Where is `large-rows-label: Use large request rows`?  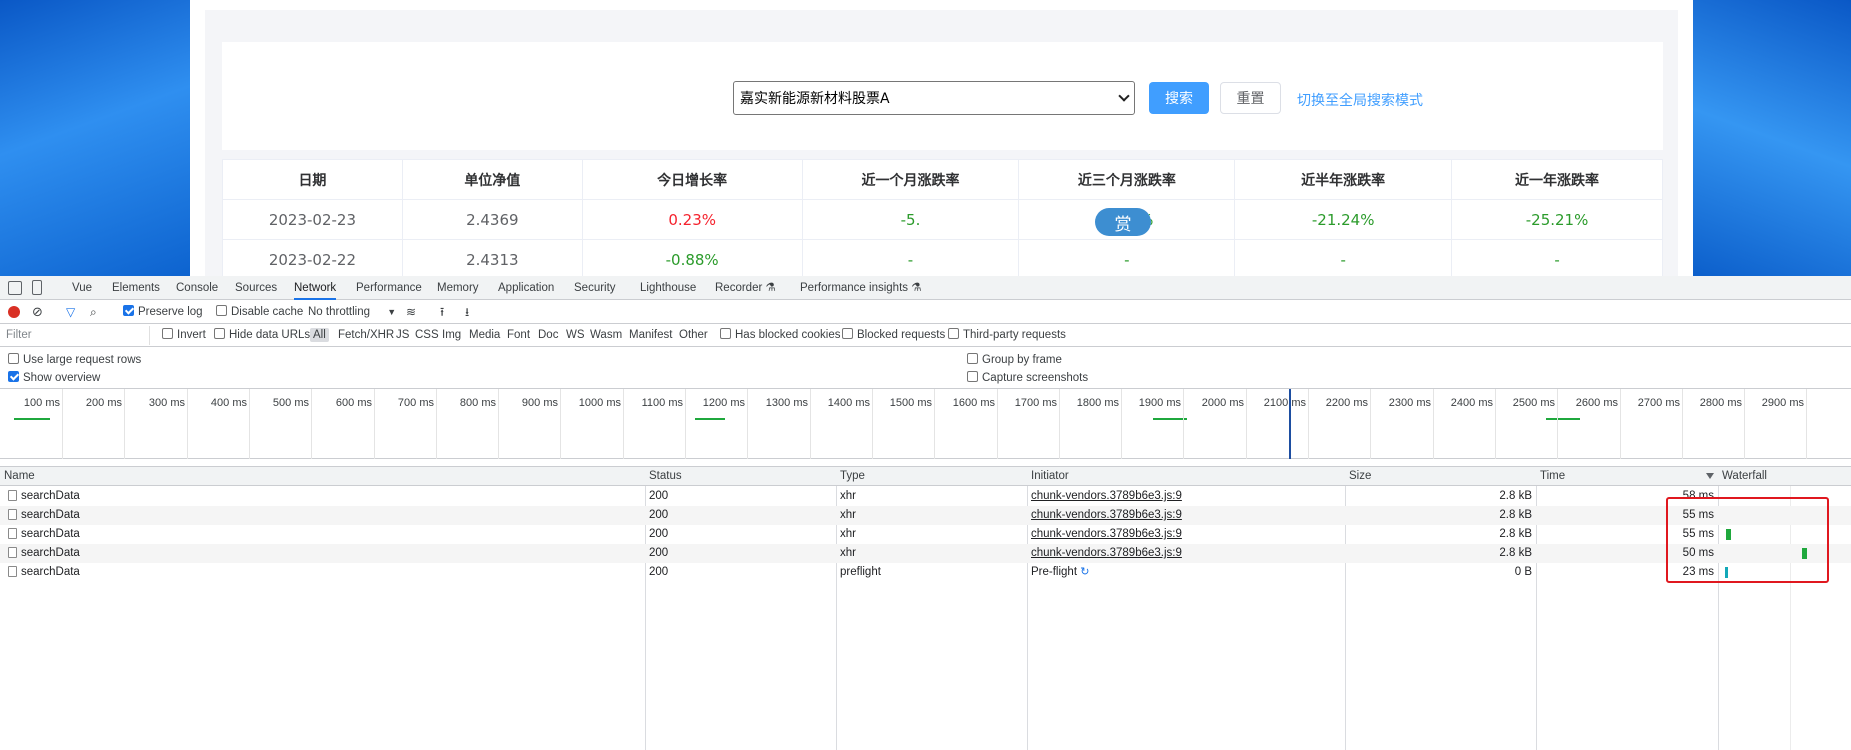
large-rows-label: Use large request rows is located at coordinates (82, 360).